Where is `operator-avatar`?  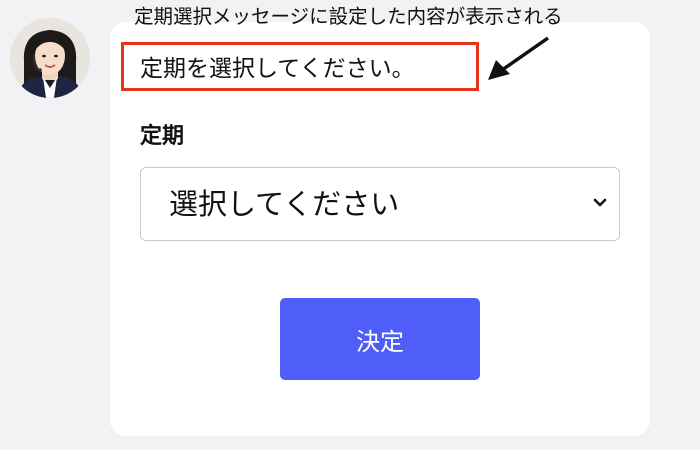 operator-avatar is located at coordinates (50, 58).